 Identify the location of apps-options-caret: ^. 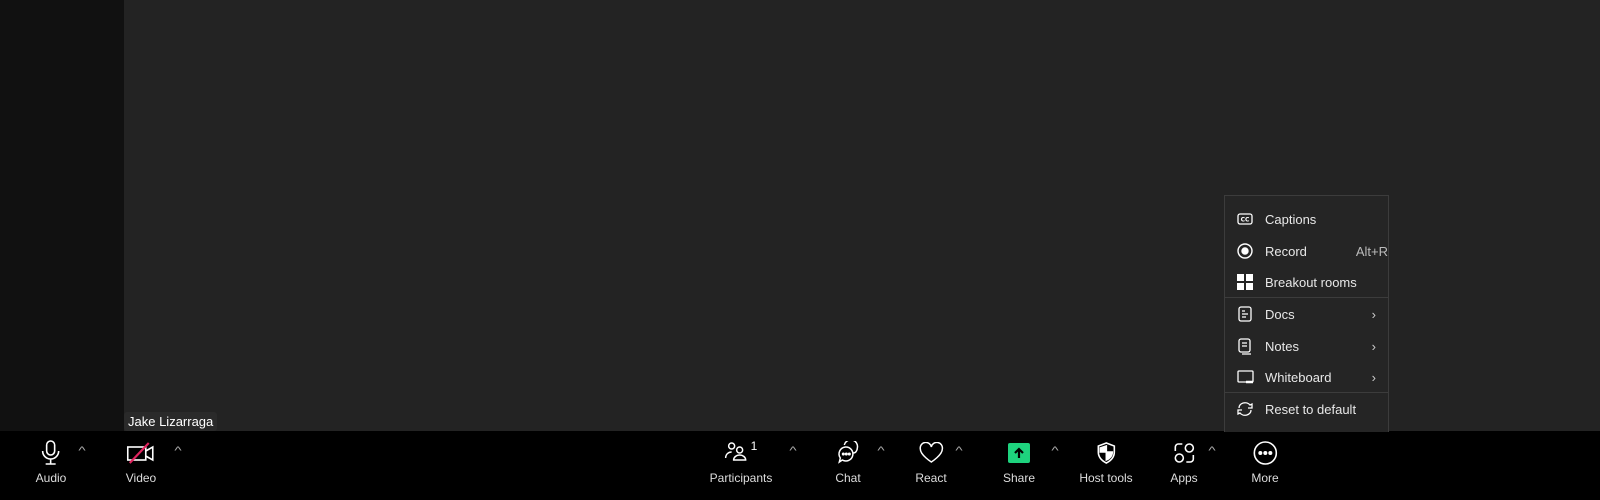
(1211, 451).